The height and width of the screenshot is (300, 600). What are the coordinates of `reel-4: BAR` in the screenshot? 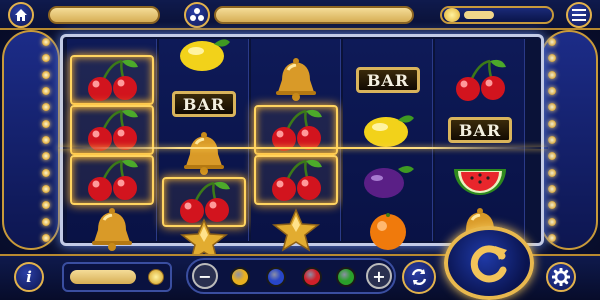 It's located at (388, 144).